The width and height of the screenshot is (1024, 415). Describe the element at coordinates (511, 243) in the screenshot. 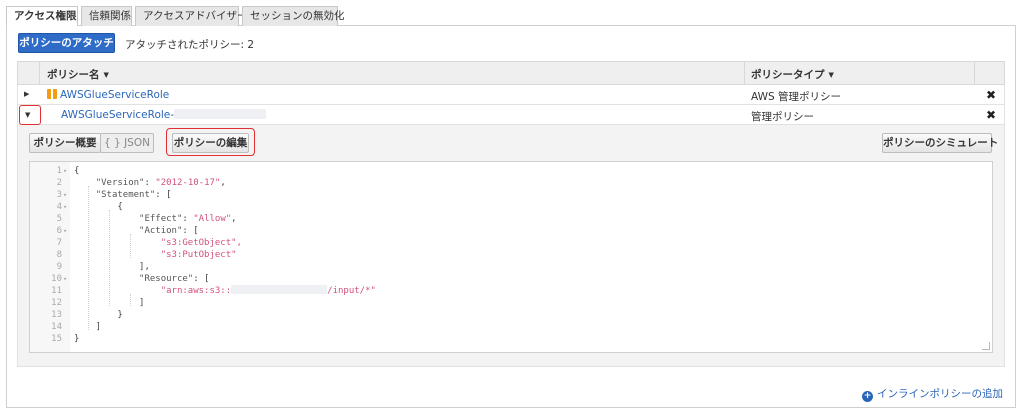

I see `code-line: 7 "s3:GetObject",` at that location.